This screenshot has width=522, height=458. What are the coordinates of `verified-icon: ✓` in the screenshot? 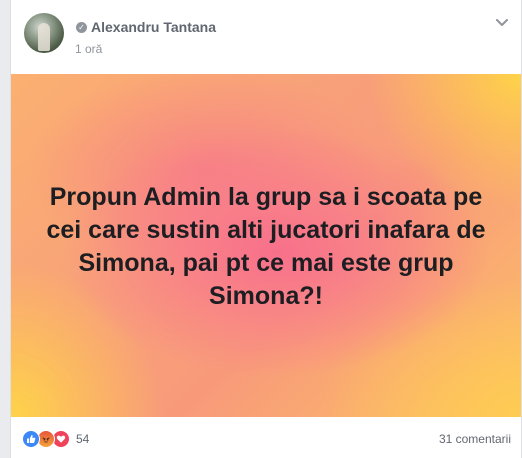 It's located at (81, 27).